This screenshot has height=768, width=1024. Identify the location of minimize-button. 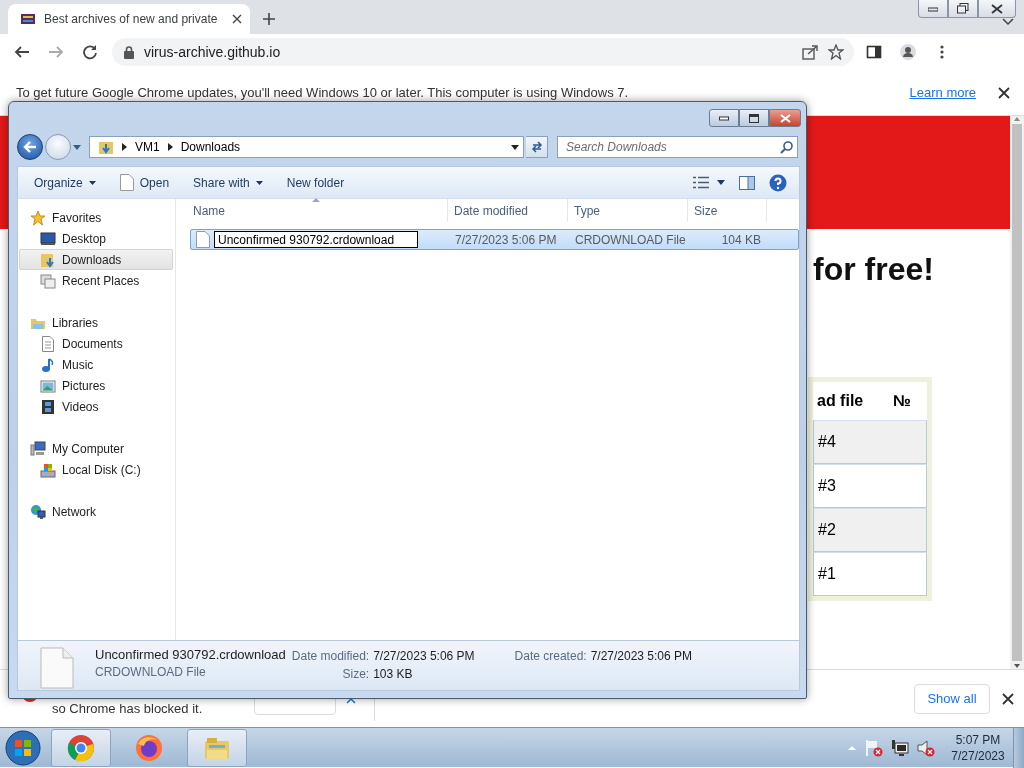
(724, 118).